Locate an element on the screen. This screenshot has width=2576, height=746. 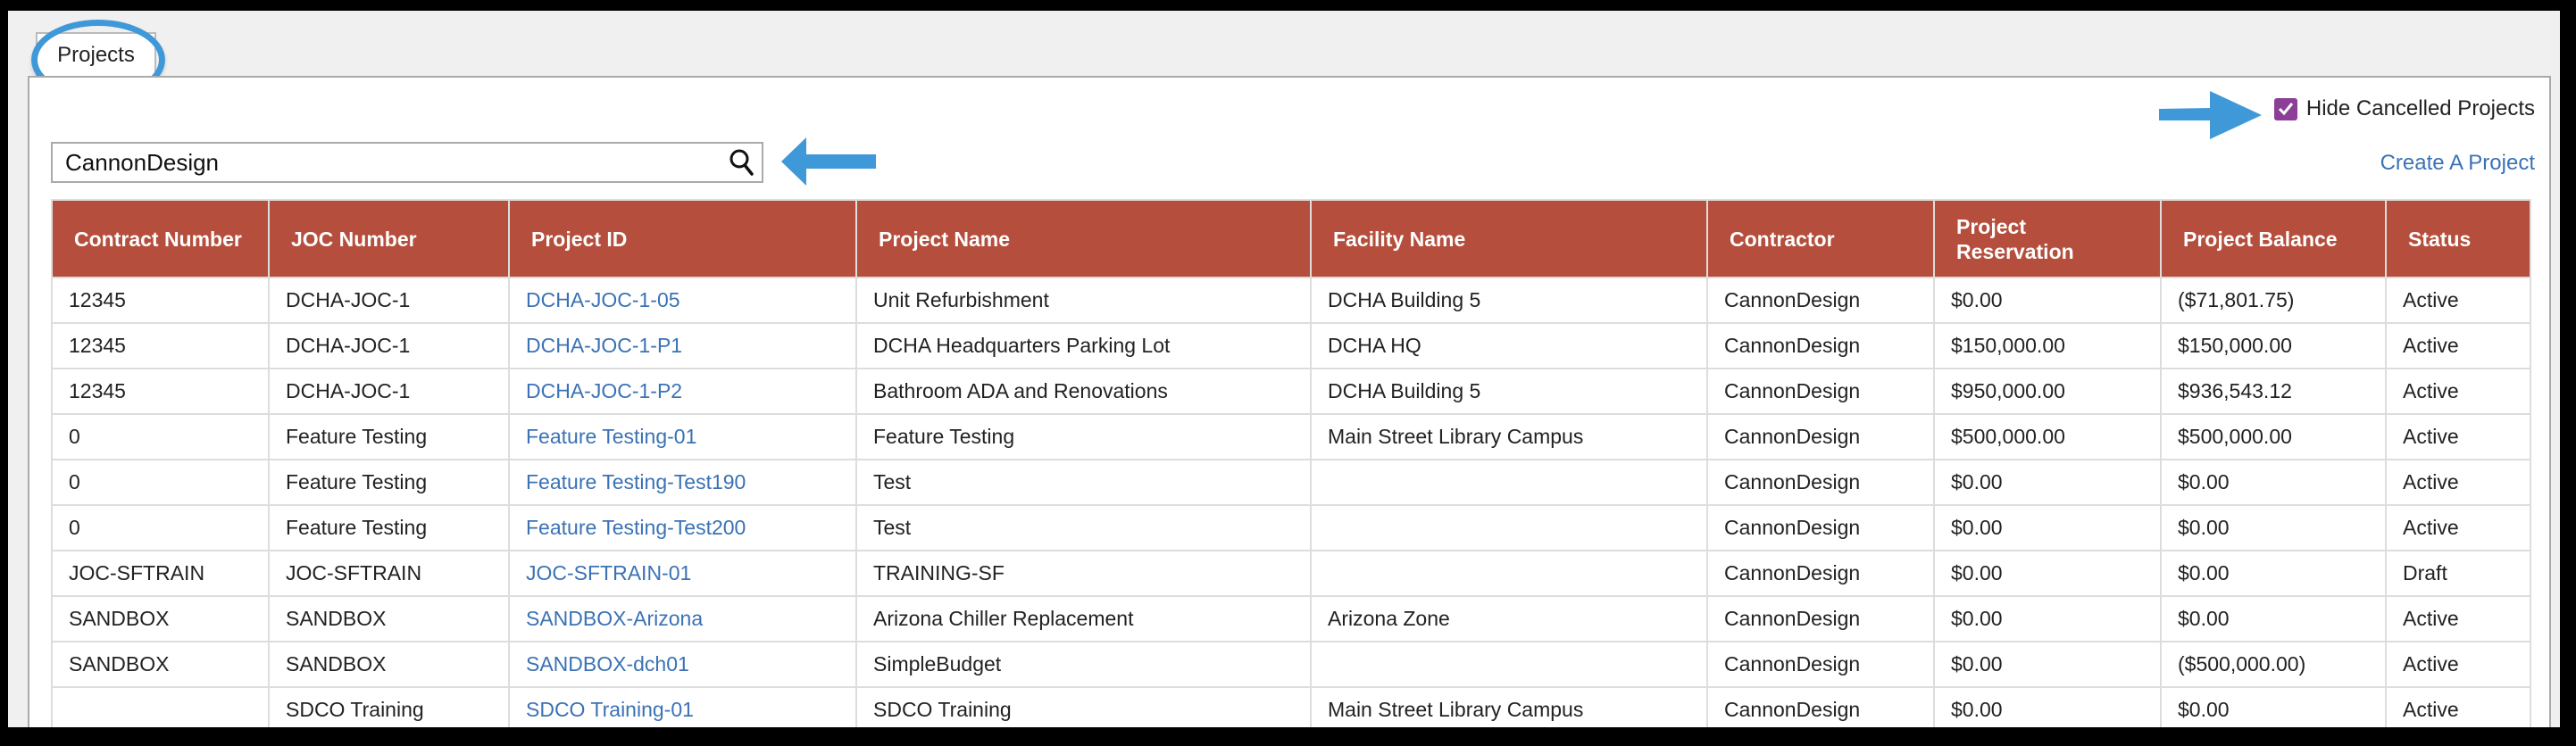
table-cell: SDCO Training-01 is located at coordinates (682, 707).